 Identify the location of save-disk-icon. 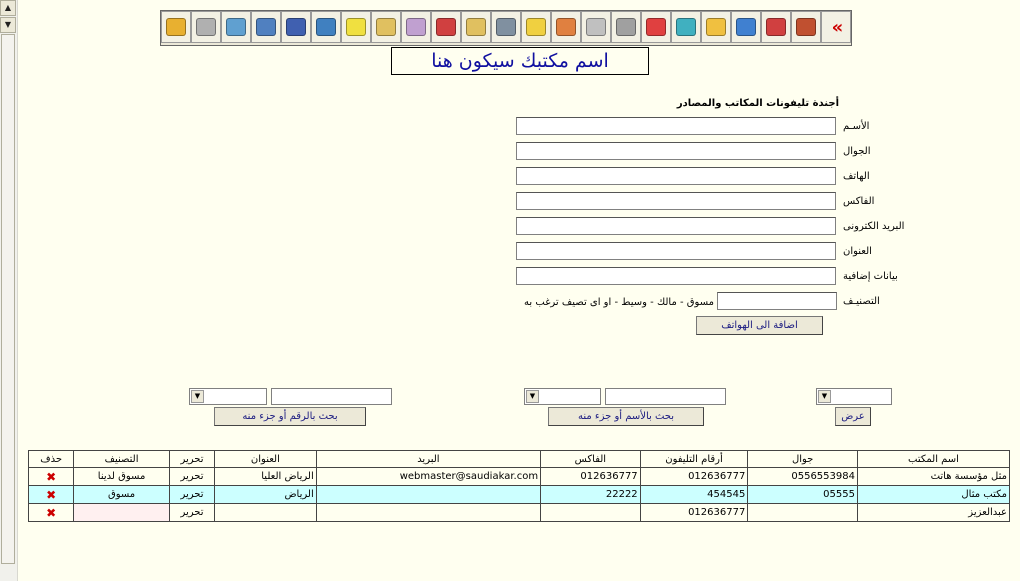
(296, 27).